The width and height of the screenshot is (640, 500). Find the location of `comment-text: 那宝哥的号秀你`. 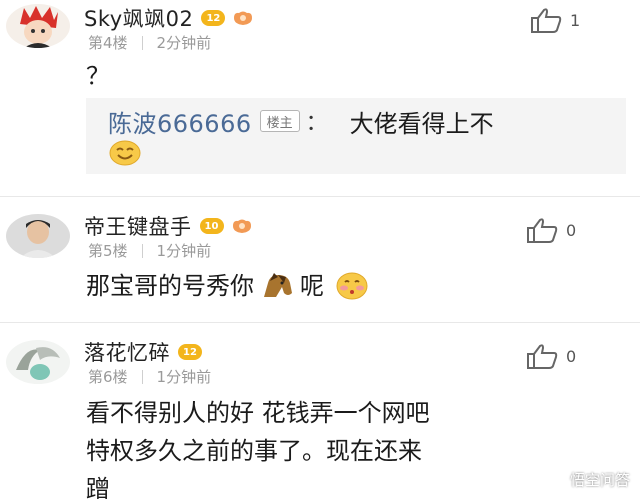

comment-text: 那宝哥的号秀你 is located at coordinates (170, 286).